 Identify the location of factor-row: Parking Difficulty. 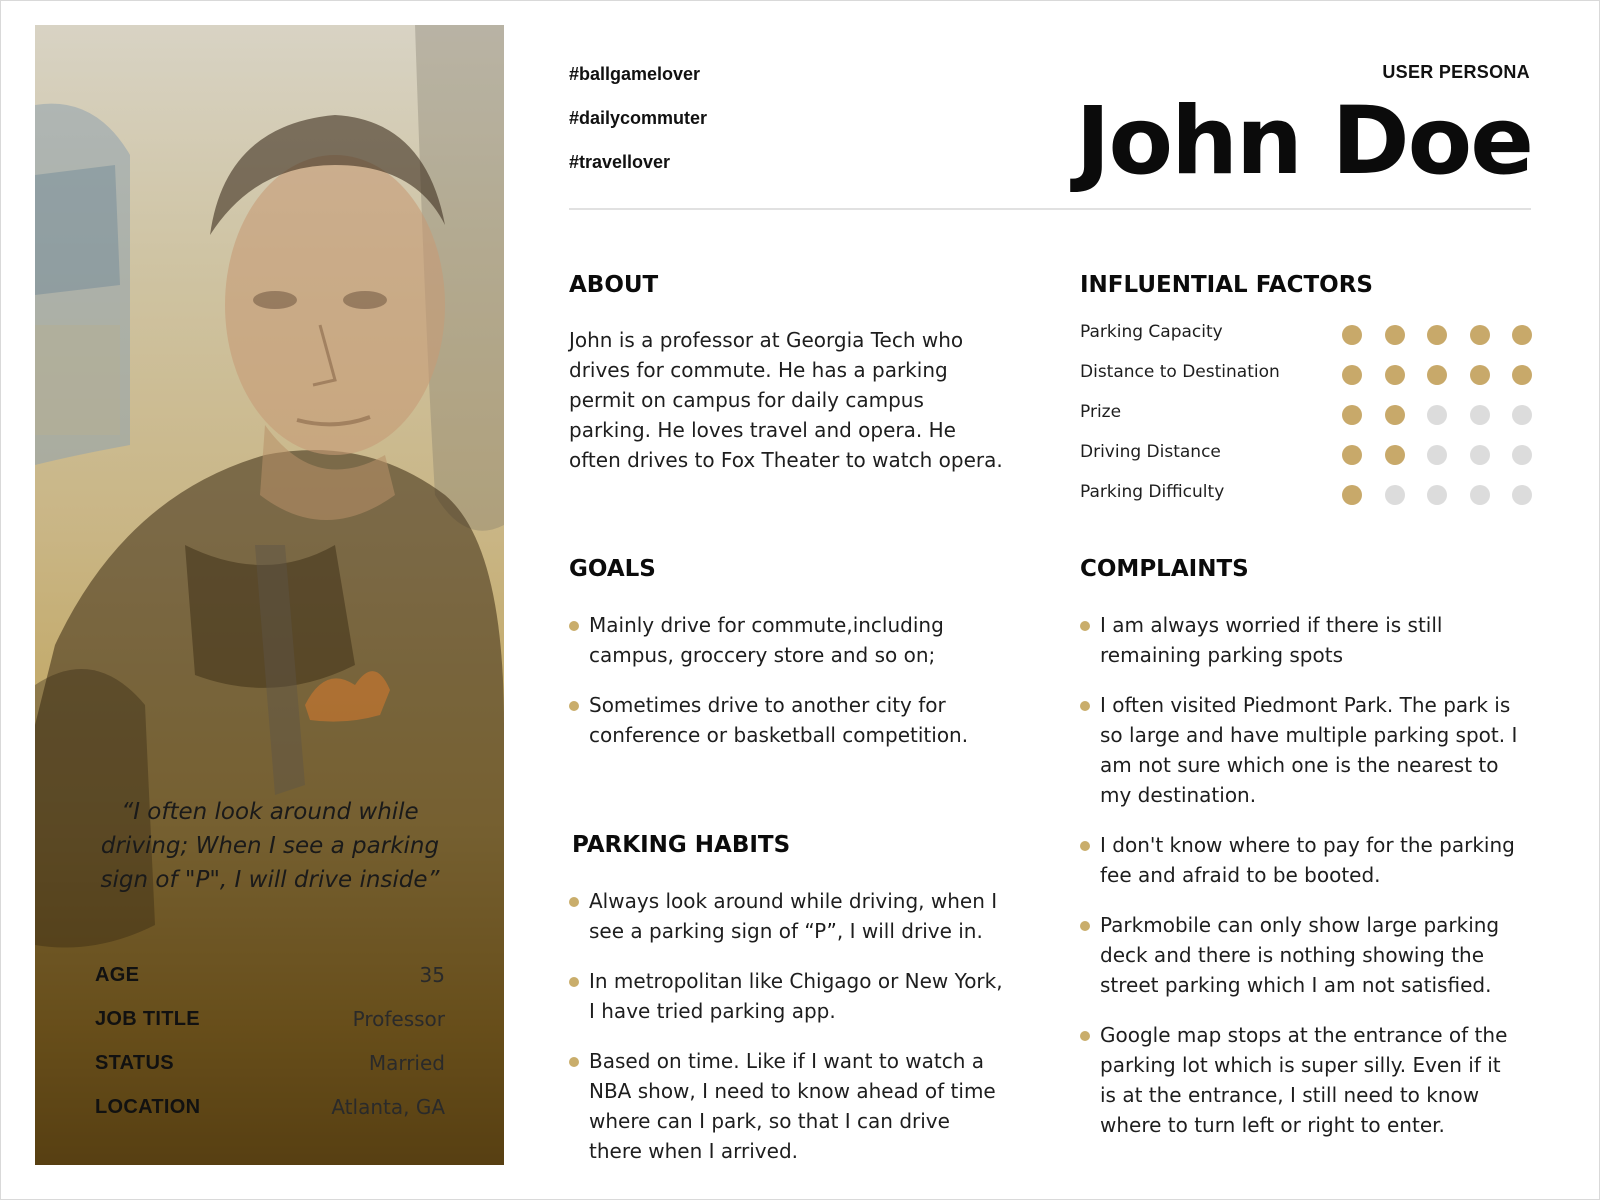
(1306, 496).